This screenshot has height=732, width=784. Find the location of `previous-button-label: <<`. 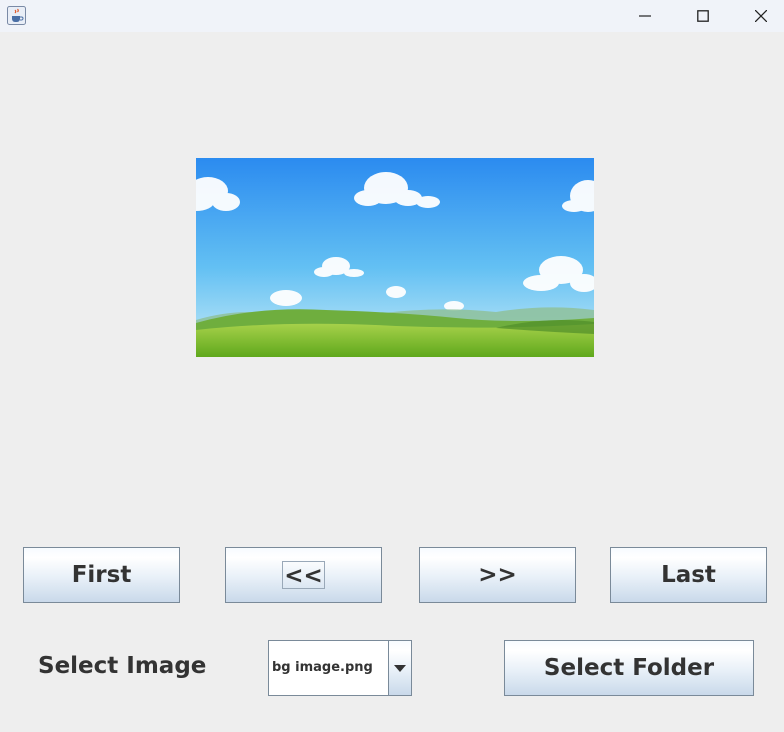

previous-button-label: << is located at coordinates (303, 575).